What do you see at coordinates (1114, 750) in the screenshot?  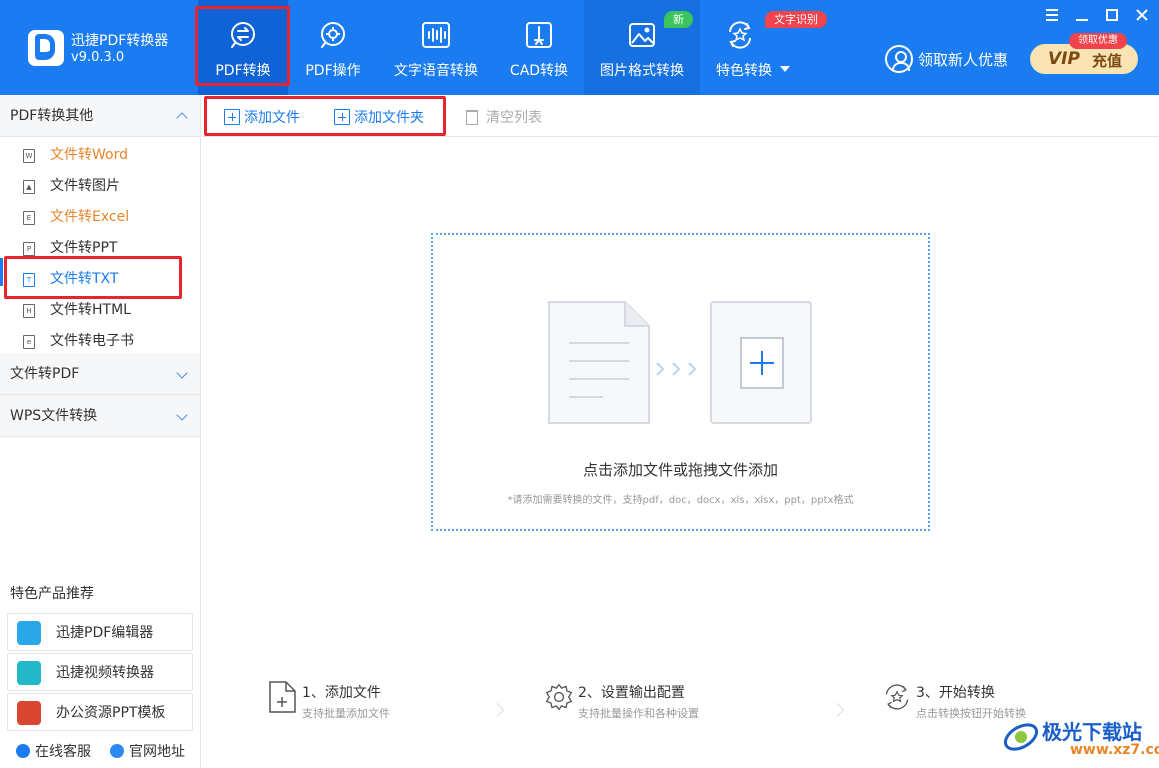 I see `watermark-url: www.xz7.com` at bounding box center [1114, 750].